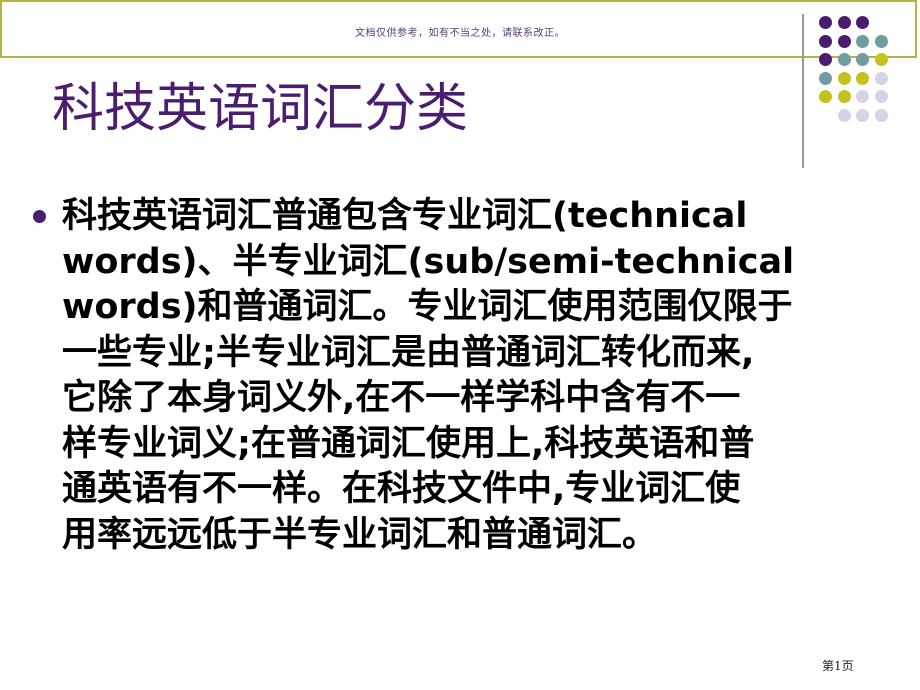 The width and height of the screenshot is (920, 690). I want to click on body-line: words)、半专业词汇(sub/semi-technical, so click(428, 261).